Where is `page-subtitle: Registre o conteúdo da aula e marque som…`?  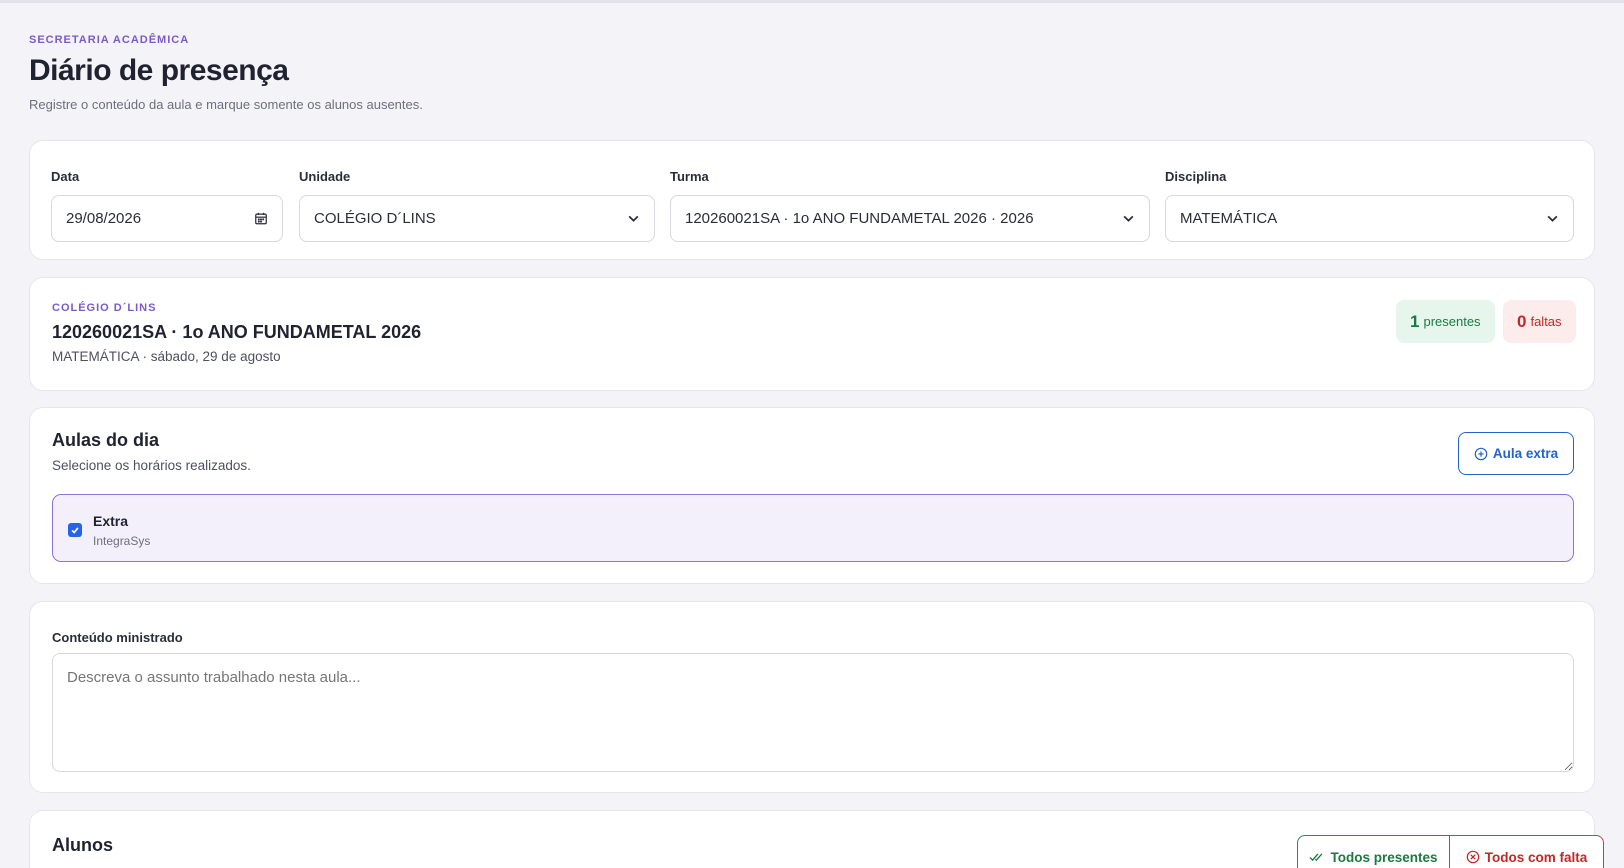 page-subtitle: Registre o conteúdo da aula e marque som… is located at coordinates (226, 104).